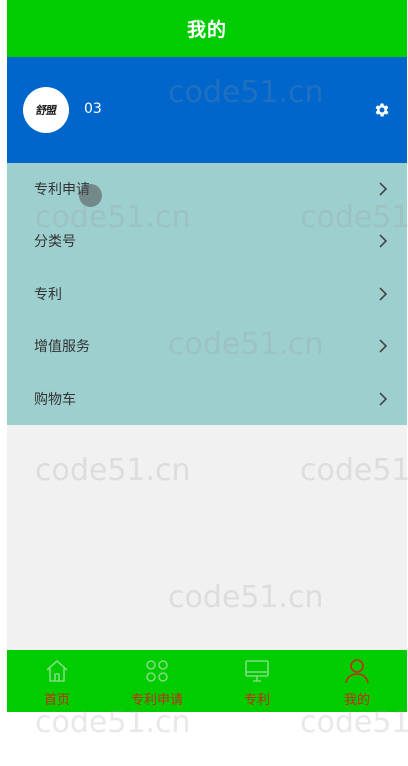 This screenshot has height=766, width=408. What do you see at coordinates (207, 241) in the screenshot?
I see `menu-item-classification: 分类号` at bounding box center [207, 241].